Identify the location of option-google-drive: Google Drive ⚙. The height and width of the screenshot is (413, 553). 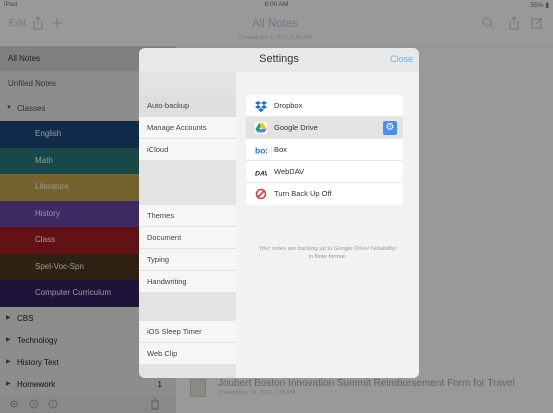
(324, 128).